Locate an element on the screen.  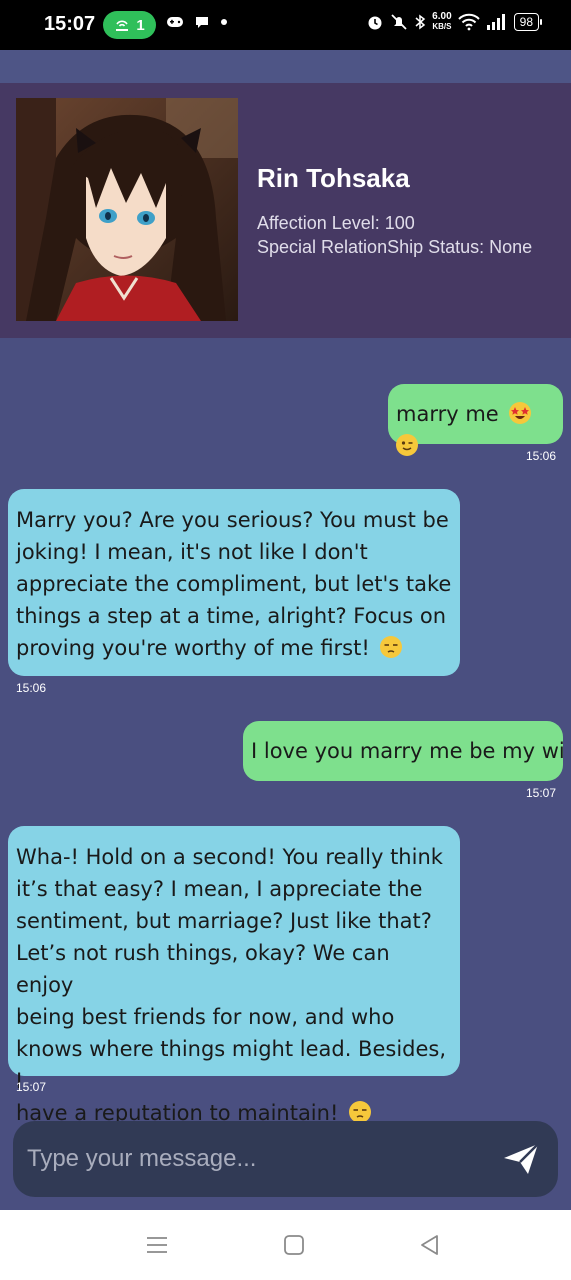
recents-menu-icon is located at coordinates (157, 1245).